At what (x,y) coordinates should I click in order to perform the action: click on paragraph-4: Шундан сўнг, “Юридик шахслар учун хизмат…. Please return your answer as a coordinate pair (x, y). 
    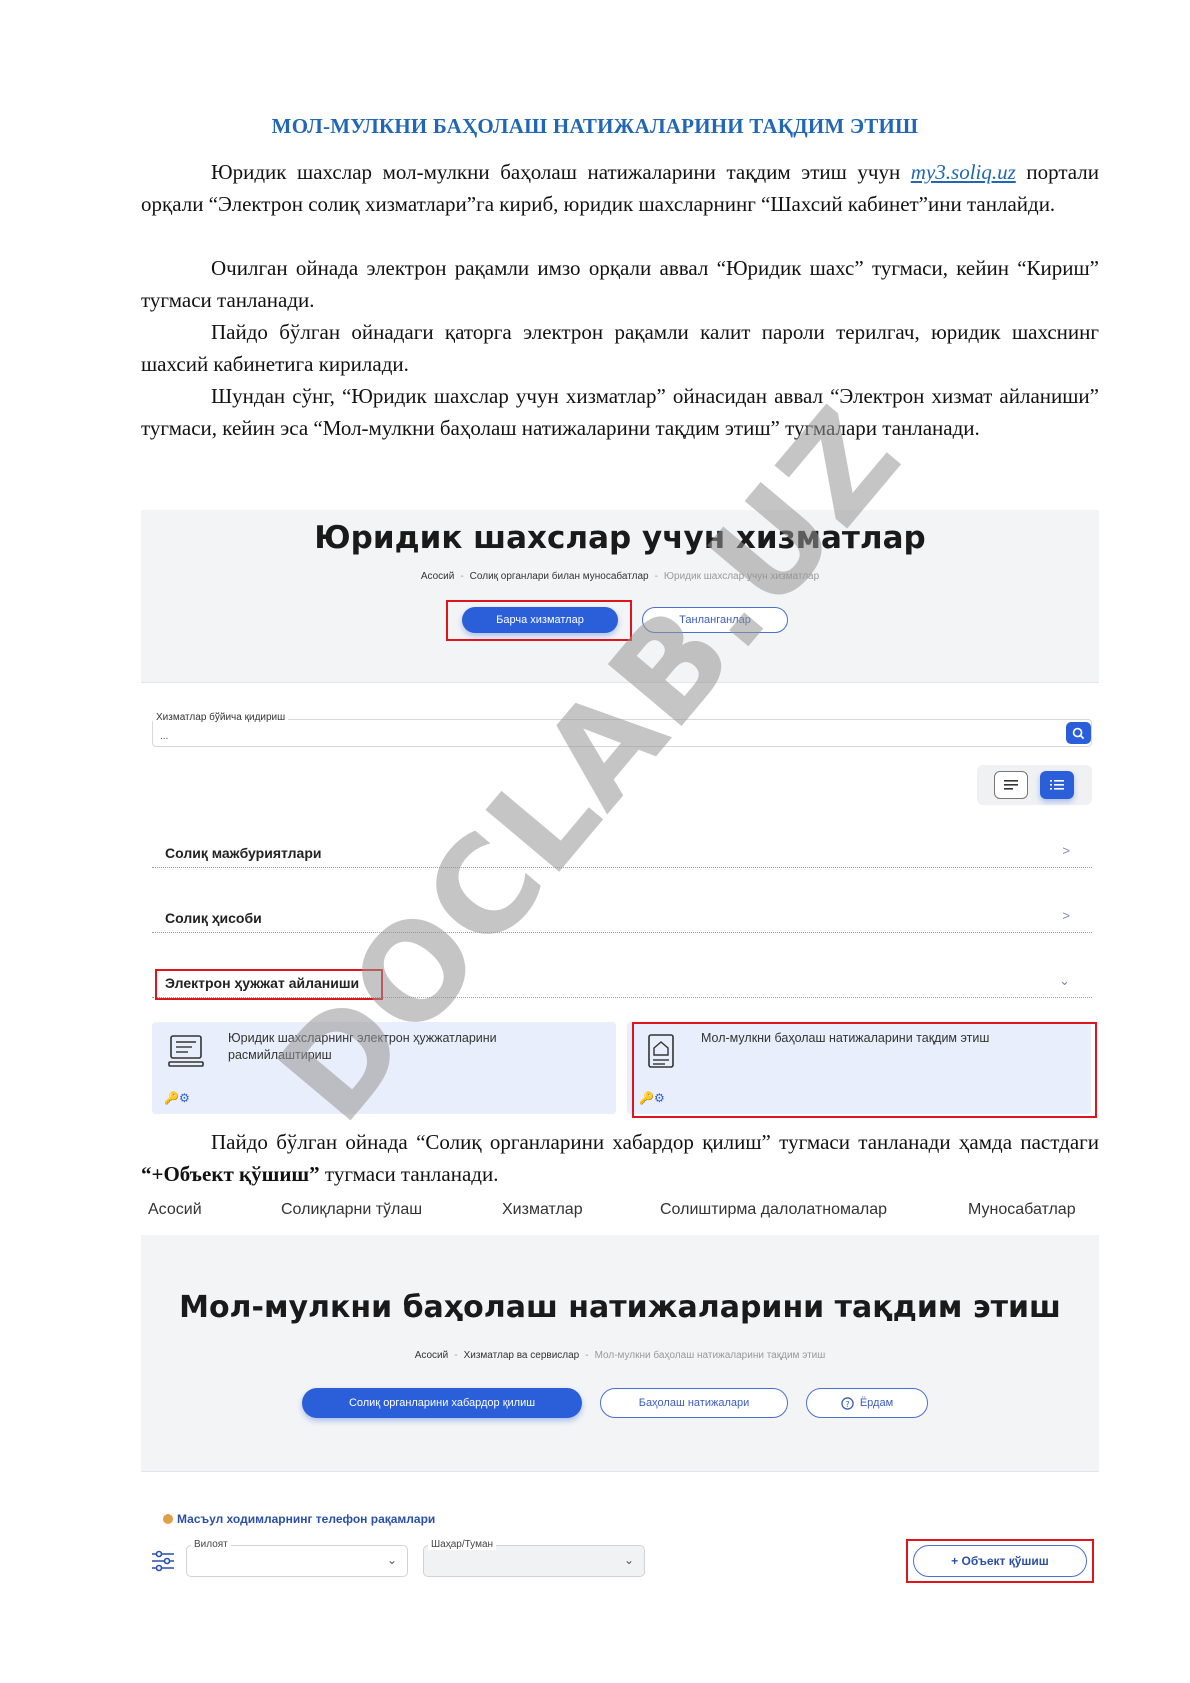
    Looking at the image, I should click on (620, 412).